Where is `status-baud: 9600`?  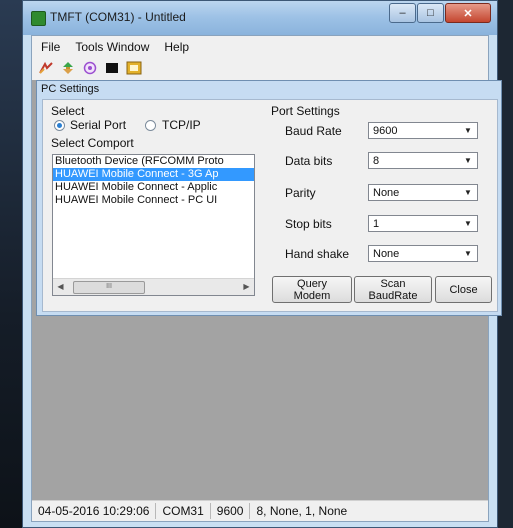
status-baud: 9600 is located at coordinates (231, 511).